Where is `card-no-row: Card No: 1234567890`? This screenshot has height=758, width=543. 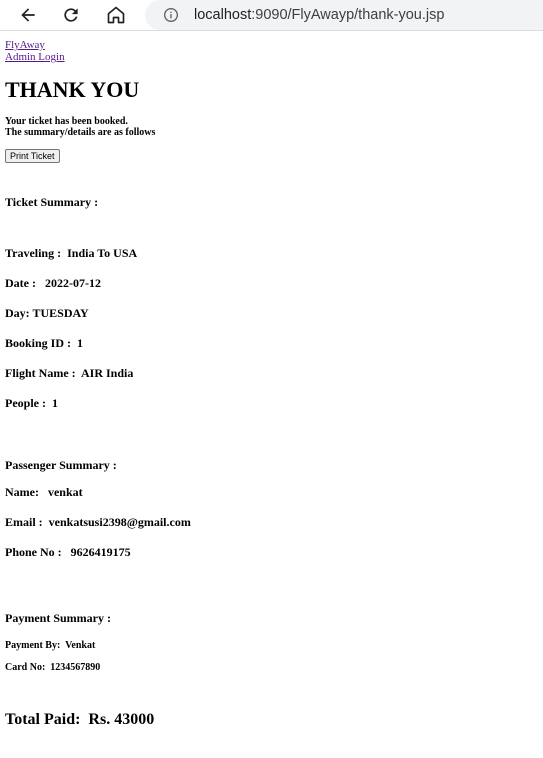 card-no-row: Card No: 1234567890 is located at coordinates (52, 667).